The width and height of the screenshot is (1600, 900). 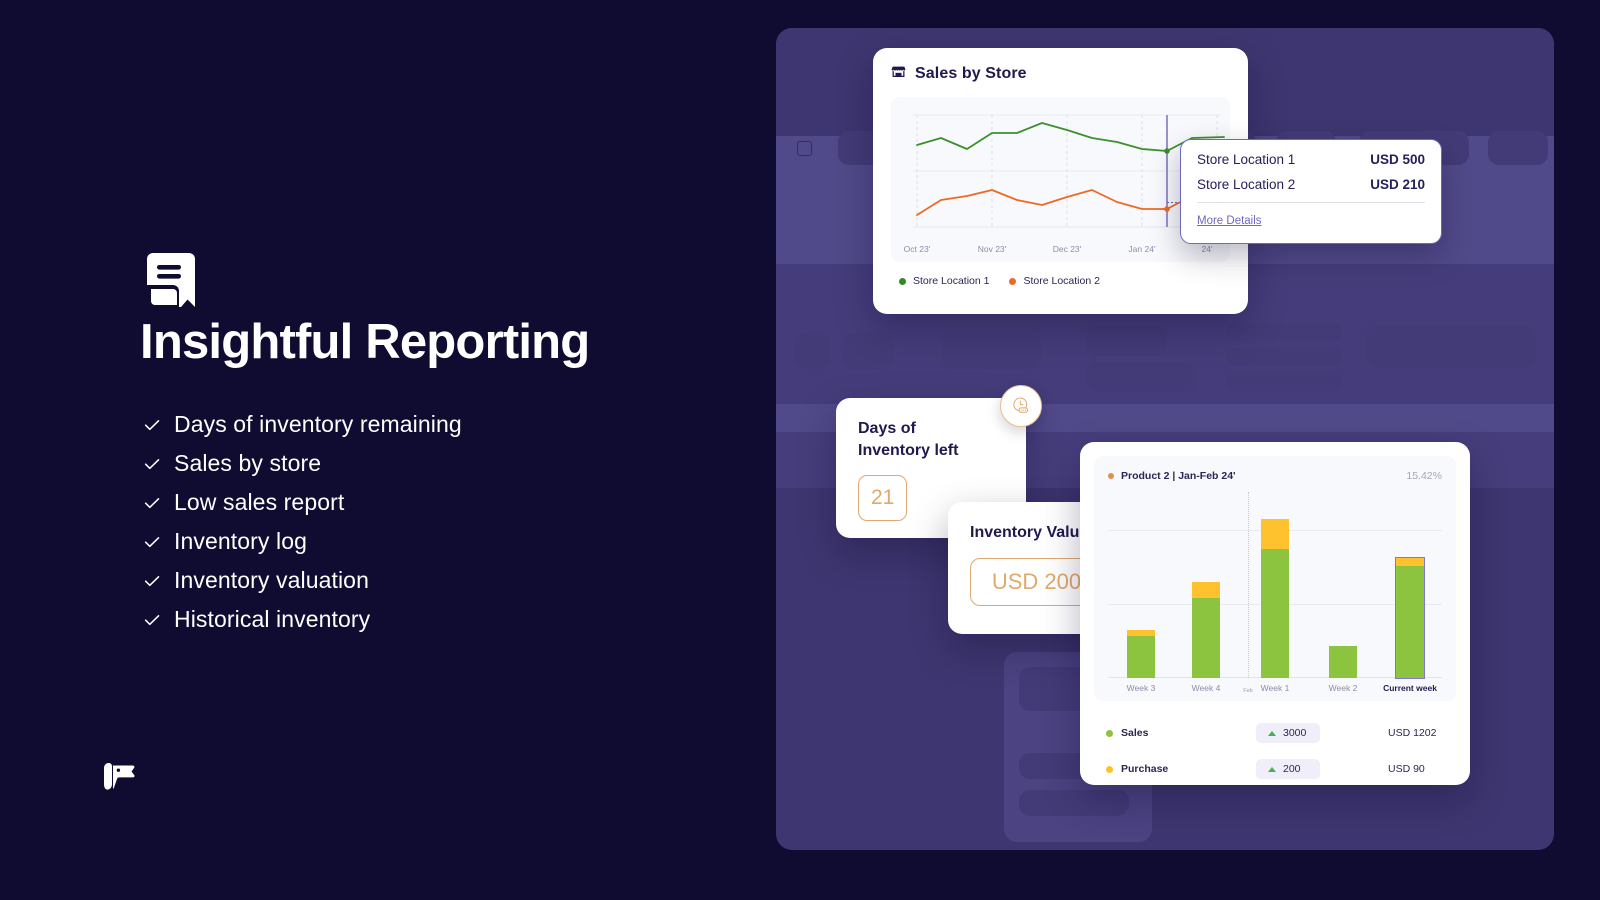 I want to click on feature-label: Inventory valuation, so click(x=271, y=580).